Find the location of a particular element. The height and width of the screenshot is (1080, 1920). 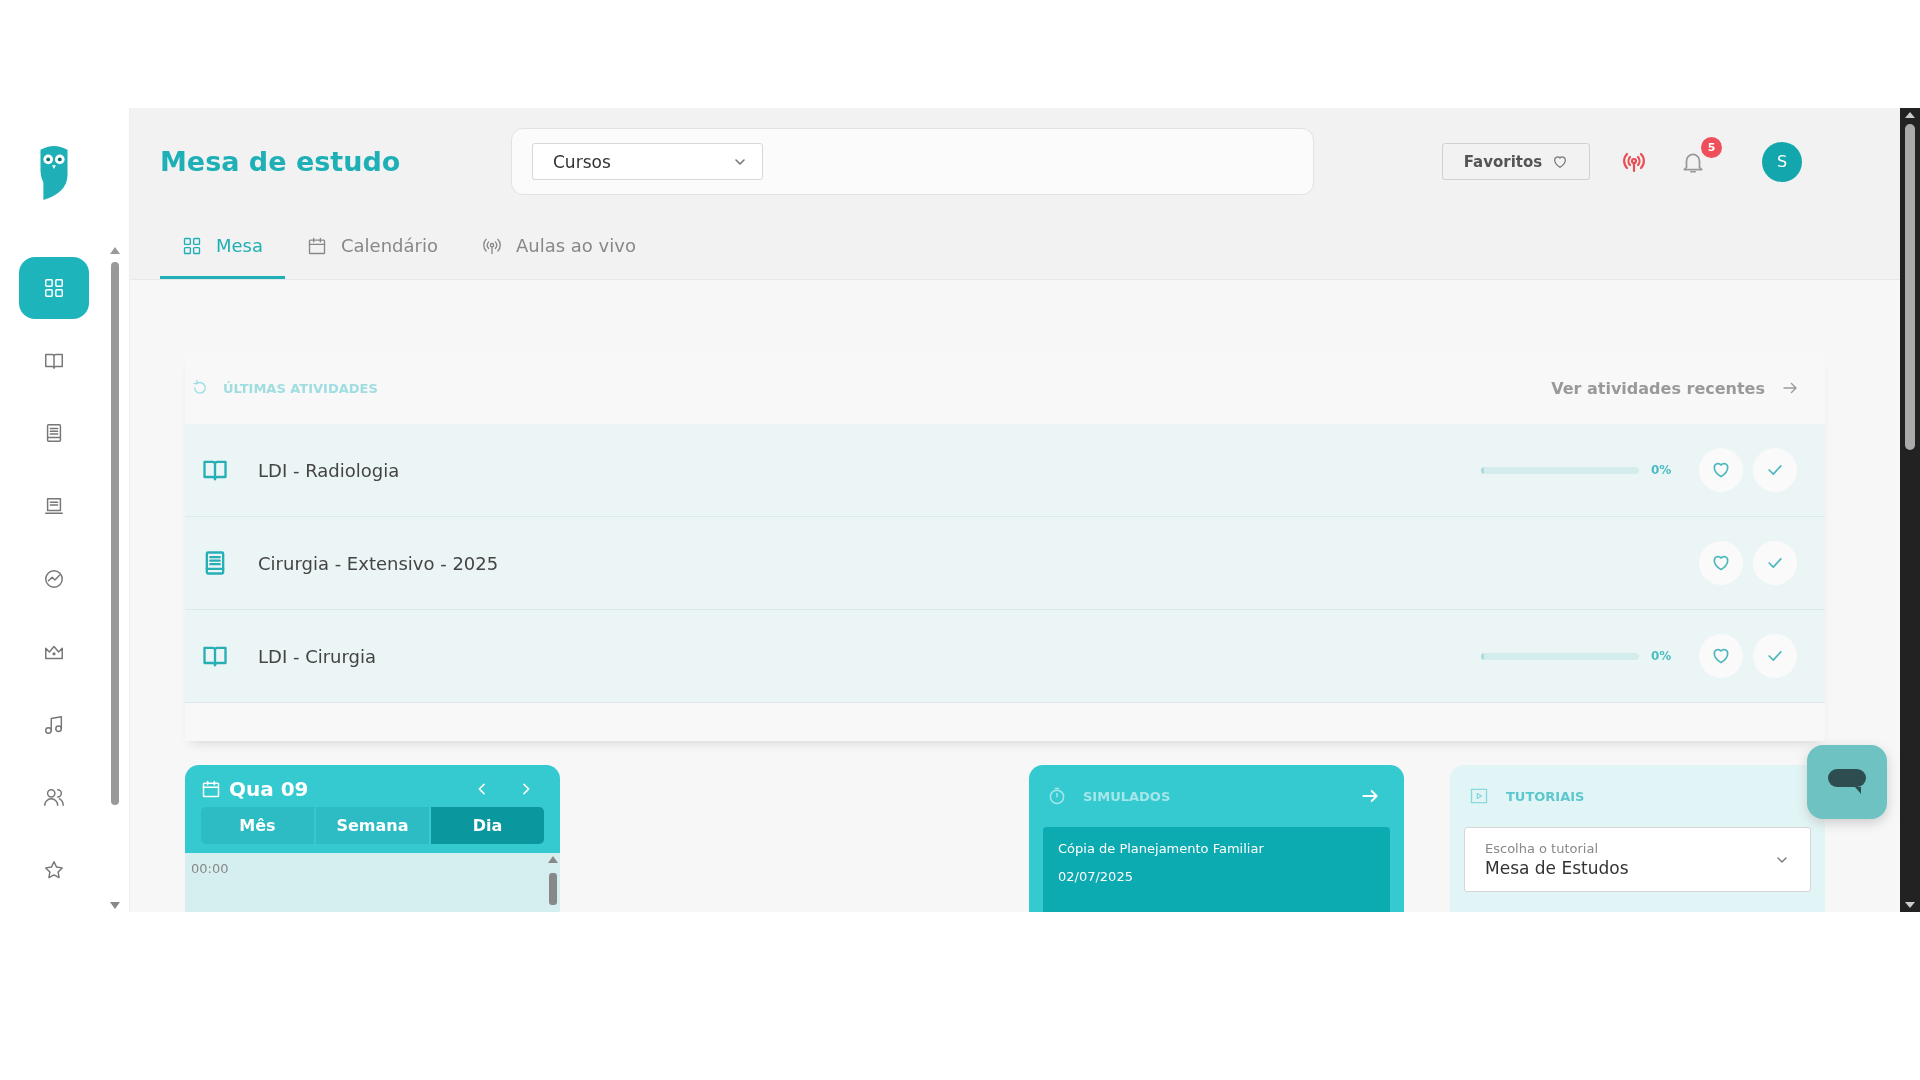

favorites-button: Favoritos is located at coordinates (1516, 162).